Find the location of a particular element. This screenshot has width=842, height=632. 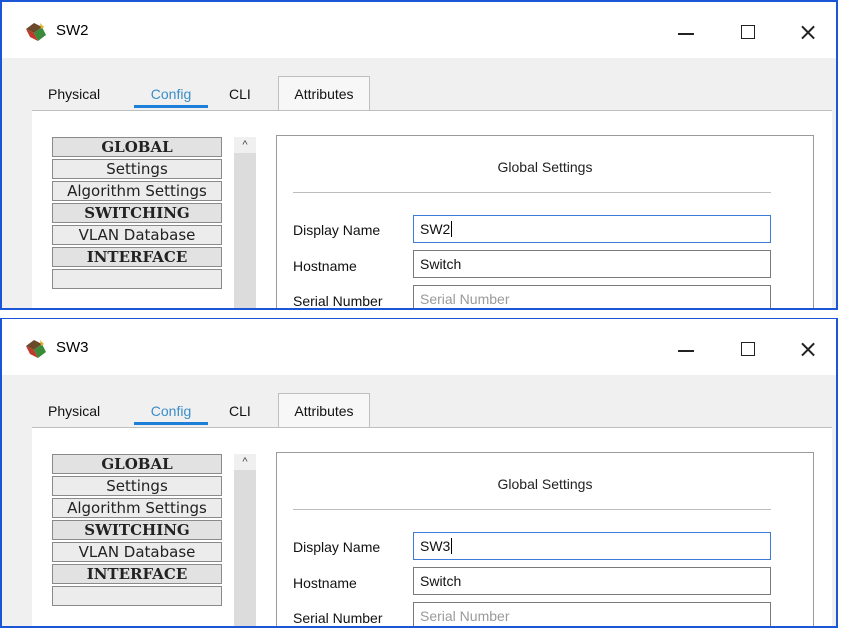

window-title: SW3 is located at coordinates (72, 347).